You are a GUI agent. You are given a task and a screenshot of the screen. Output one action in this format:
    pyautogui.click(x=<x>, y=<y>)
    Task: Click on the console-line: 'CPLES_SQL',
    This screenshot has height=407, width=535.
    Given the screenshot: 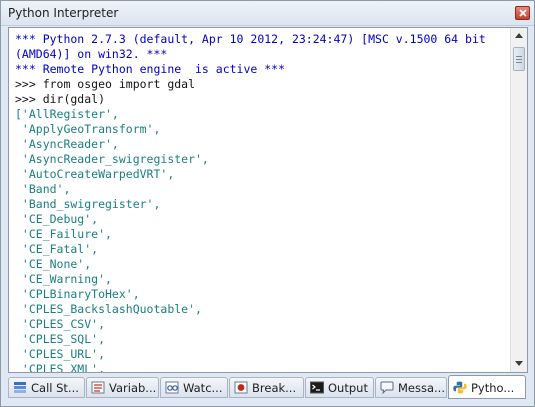 What is the action you would take?
    pyautogui.click(x=60, y=339)
    